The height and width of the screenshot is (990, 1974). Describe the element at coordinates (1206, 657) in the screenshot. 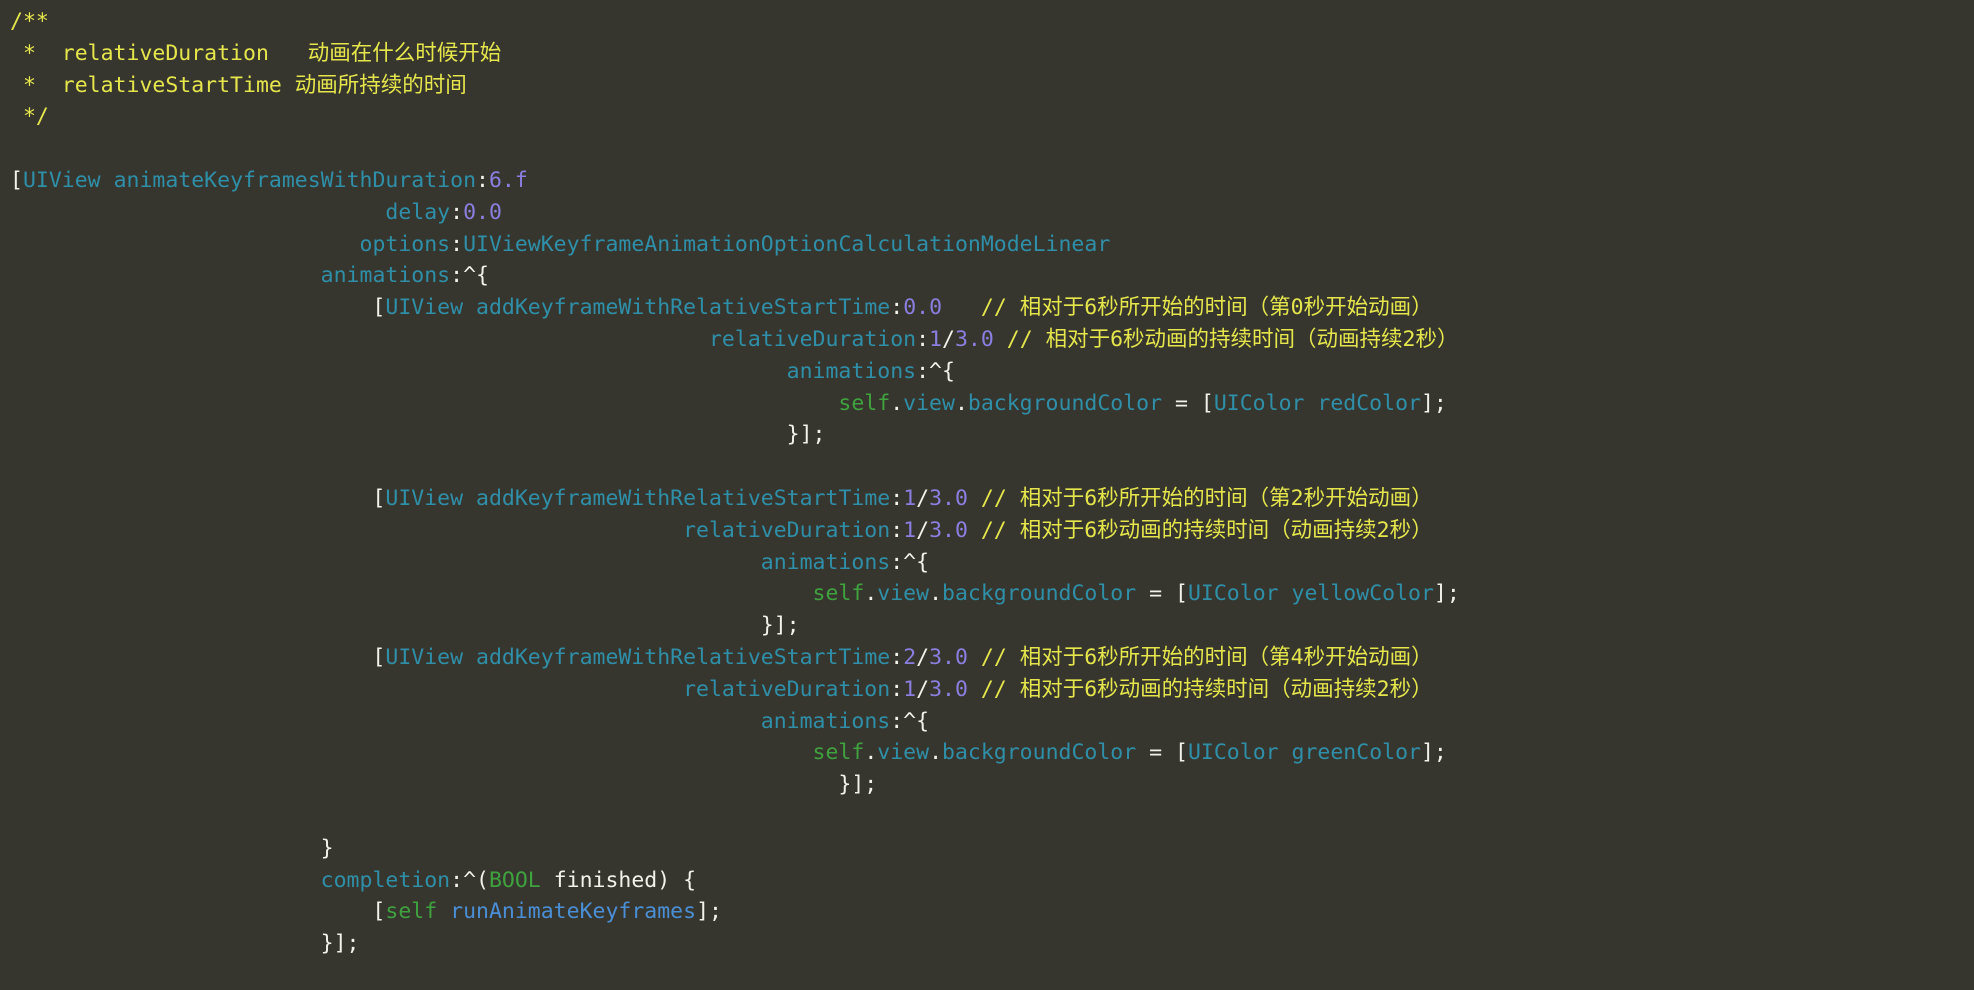

I see `code-token-comment: // 相对于6秒所开始的时间（第4秒开始动画）` at that location.